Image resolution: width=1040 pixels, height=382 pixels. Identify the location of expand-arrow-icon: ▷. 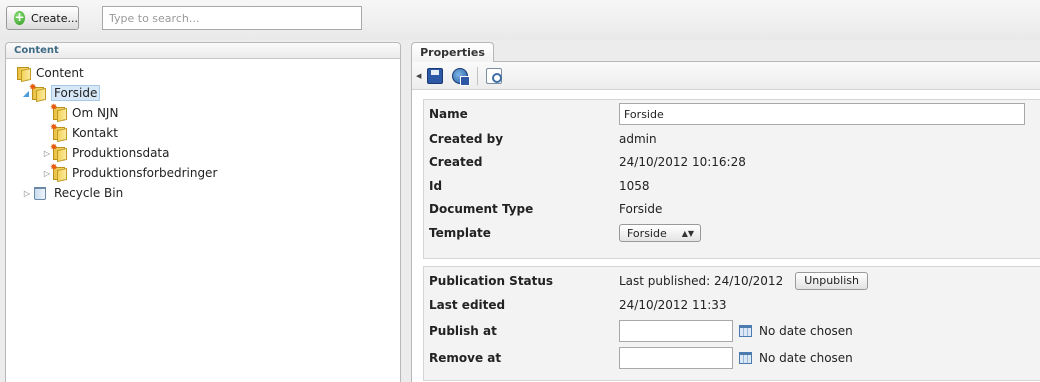
(27, 193).